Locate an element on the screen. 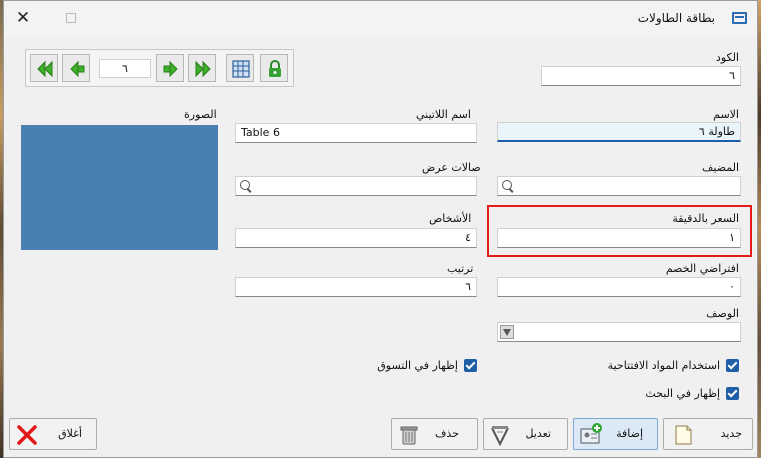 The height and width of the screenshot is (458, 761). last-record-button is located at coordinates (202, 68).